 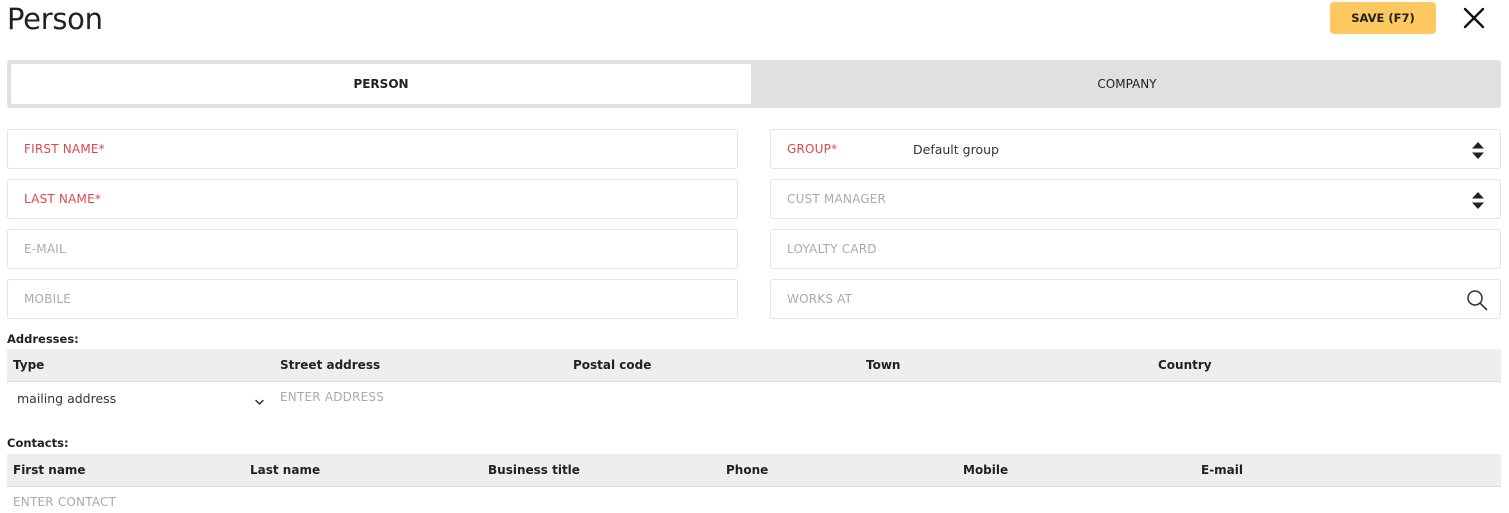 What do you see at coordinates (747, 470) in the screenshot?
I see `col-phone: Phone` at bounding box center [747, 470].